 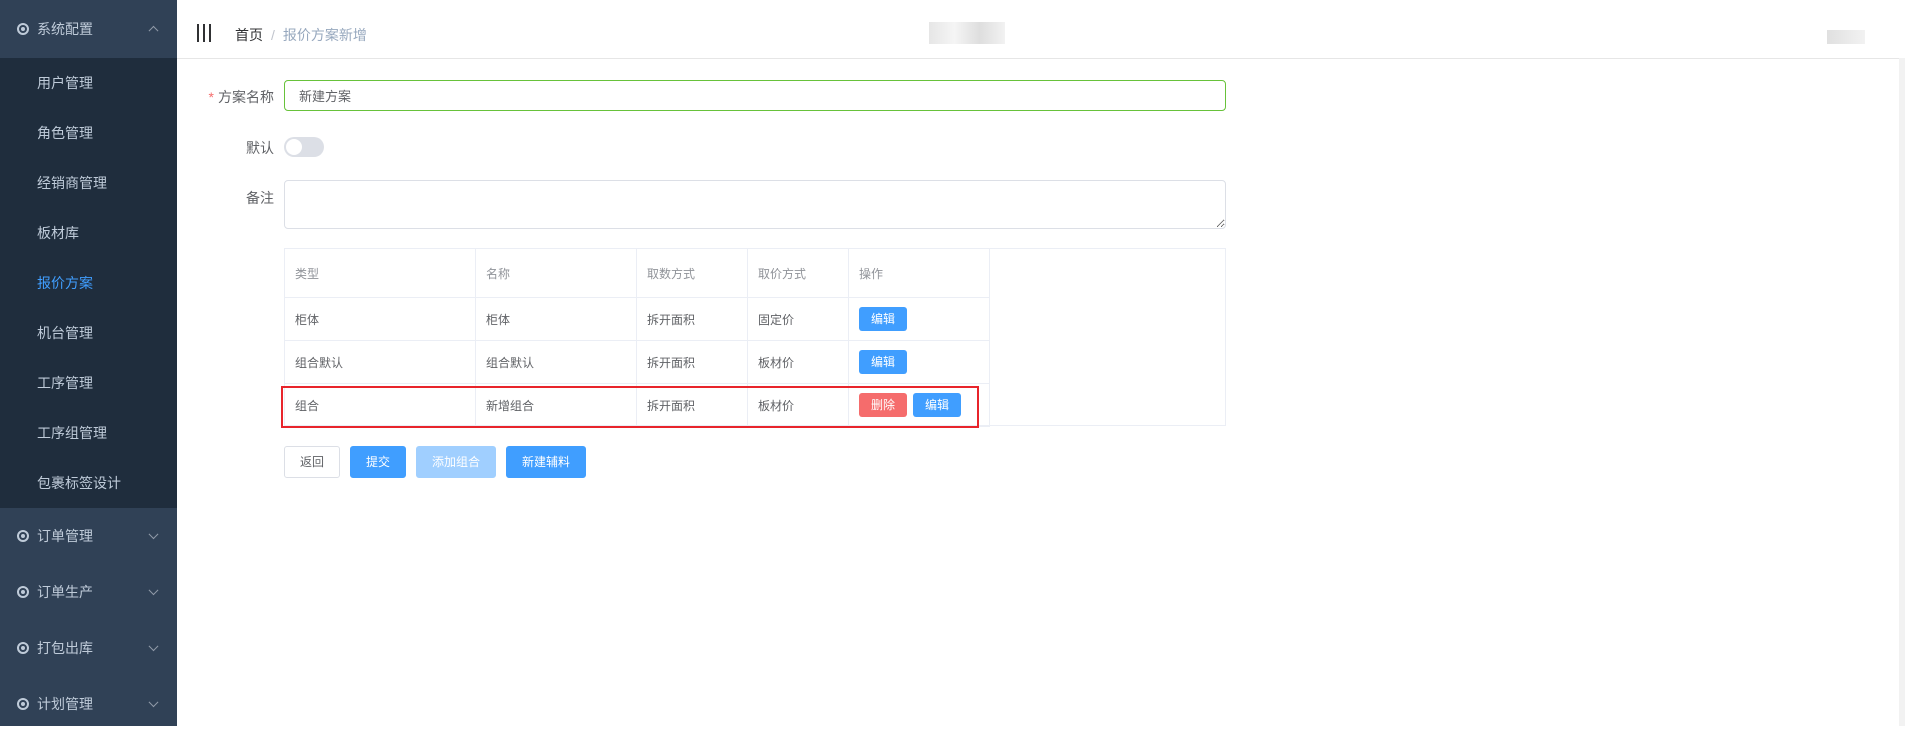 What do you see at coordinates (294, 147) in the screenshot?
I see `switch-knob` at bounding box center [294, 147].